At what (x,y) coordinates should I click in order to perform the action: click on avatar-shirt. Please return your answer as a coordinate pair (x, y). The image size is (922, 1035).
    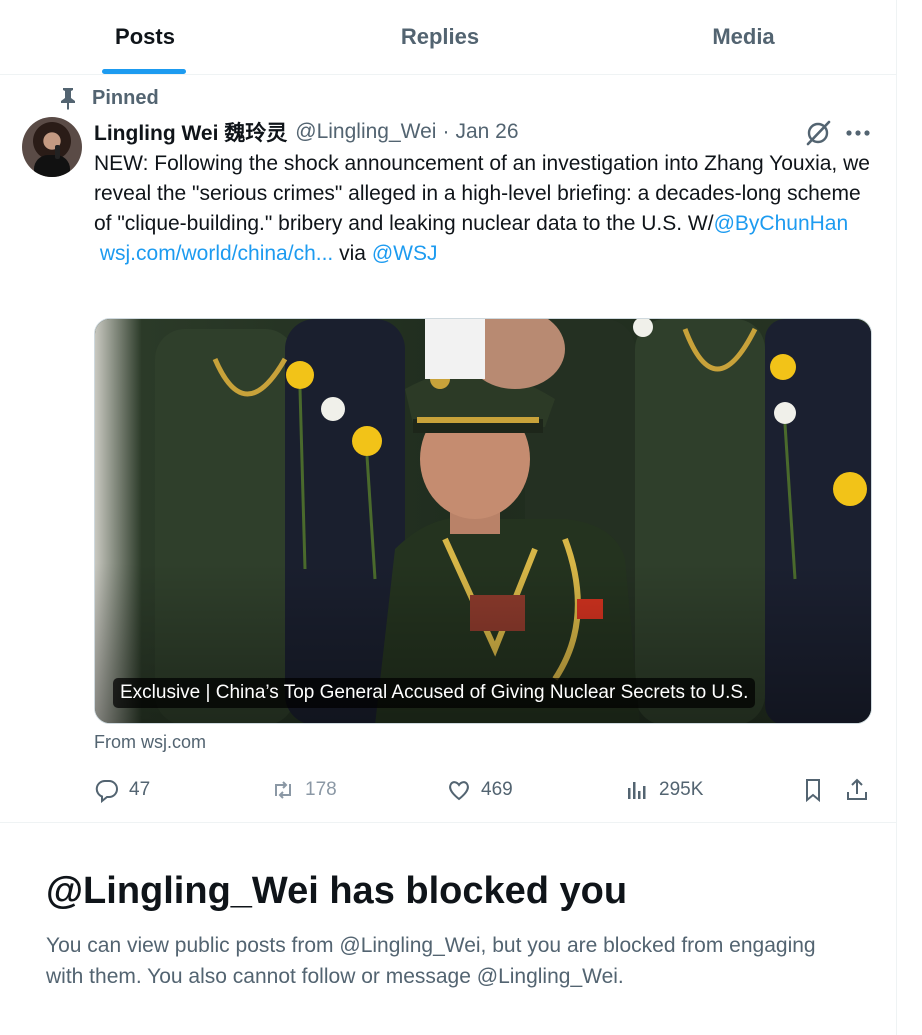
    Looking at the image, I should click on (52, 166).